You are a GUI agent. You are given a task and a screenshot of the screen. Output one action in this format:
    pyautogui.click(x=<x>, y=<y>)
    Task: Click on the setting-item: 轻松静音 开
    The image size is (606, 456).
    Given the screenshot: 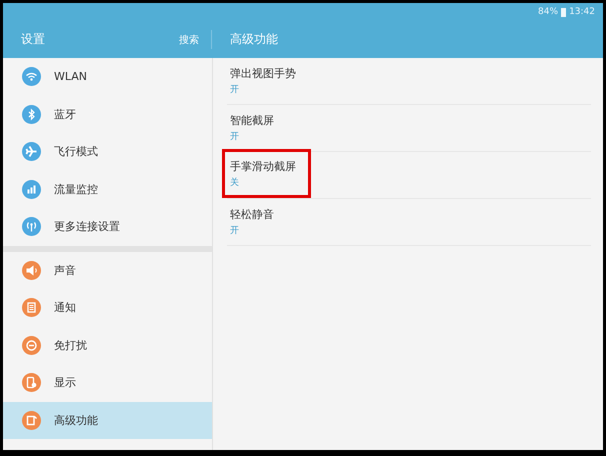 What is the action you would take?
    pyautogui.click(x=255, y=222)
    